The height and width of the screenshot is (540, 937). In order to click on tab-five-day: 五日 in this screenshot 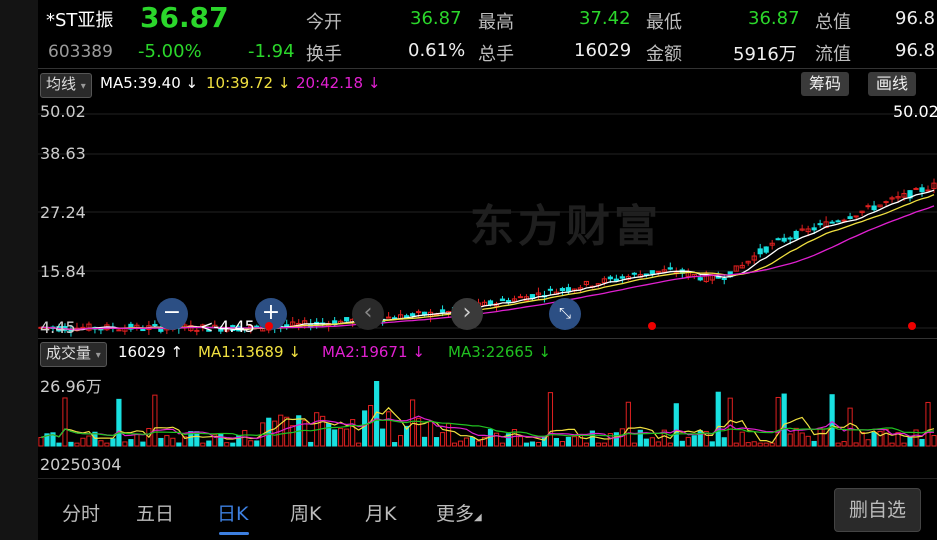, I will do `click(155, 512)`.